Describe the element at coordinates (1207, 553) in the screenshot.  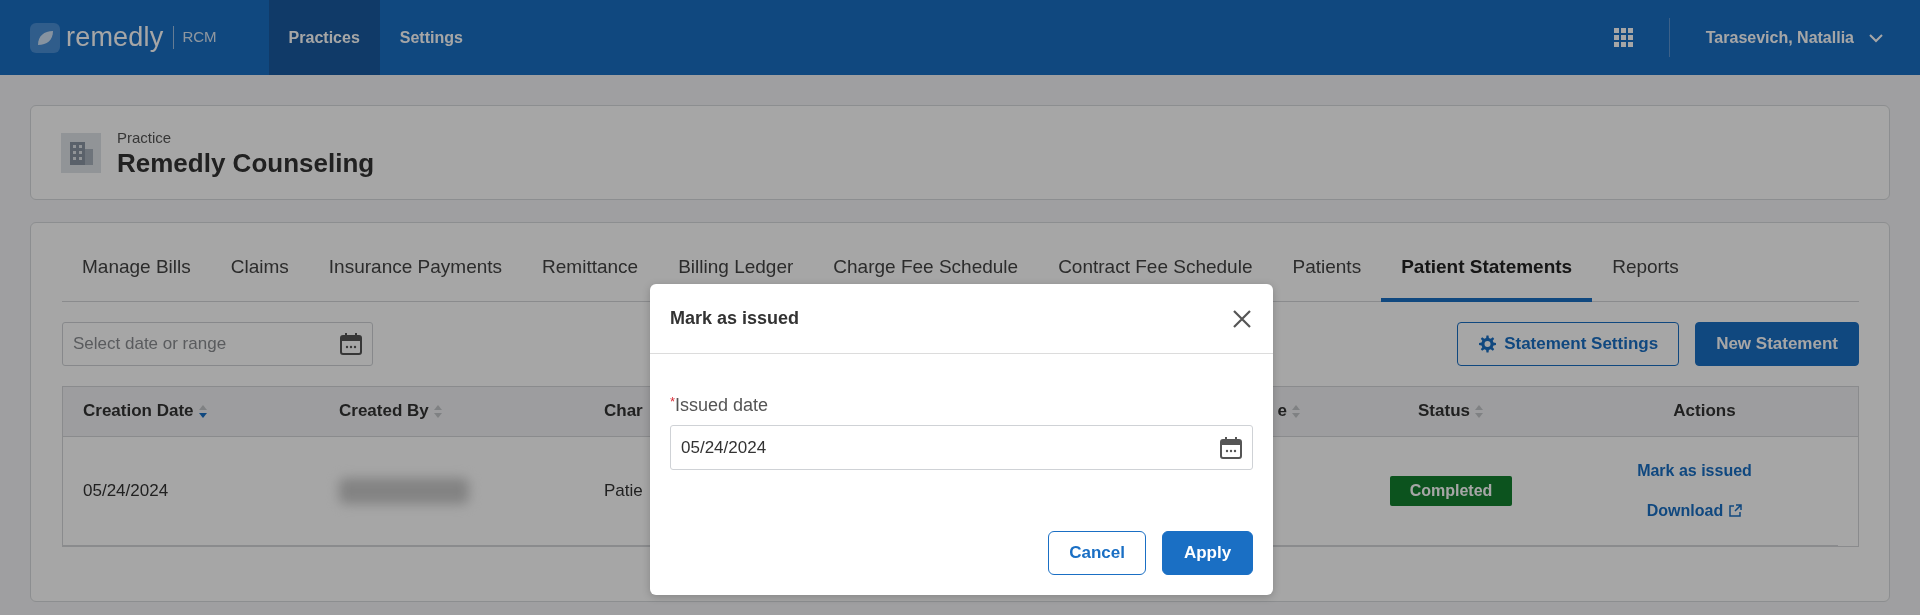
I see `modal-button: Apply` at that location.